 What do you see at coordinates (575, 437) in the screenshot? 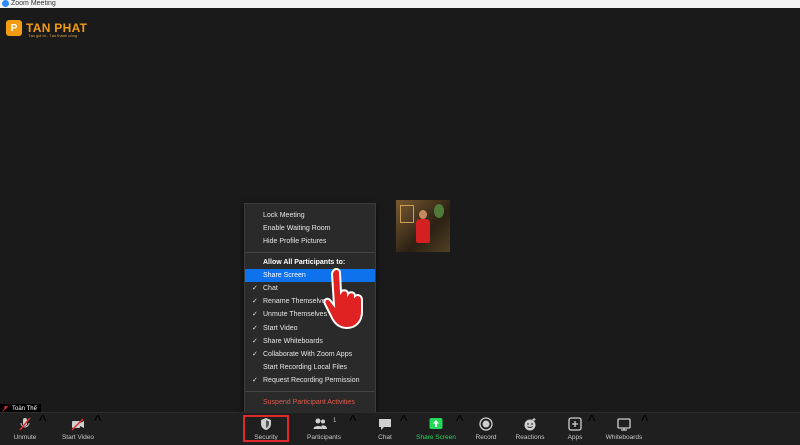
I see `apps-label: Apps` at bounding box center [575, 437].